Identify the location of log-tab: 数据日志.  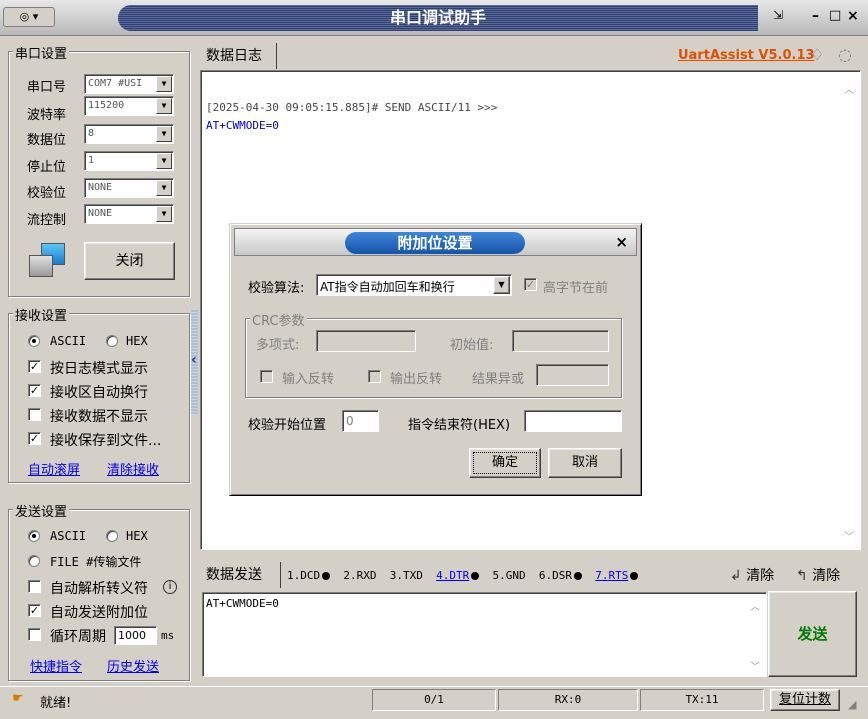
(239, 56).